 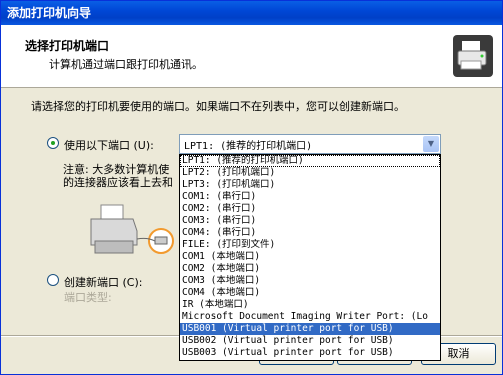 I want to click on cancel-label: 取消, so click(x=458, y=353).